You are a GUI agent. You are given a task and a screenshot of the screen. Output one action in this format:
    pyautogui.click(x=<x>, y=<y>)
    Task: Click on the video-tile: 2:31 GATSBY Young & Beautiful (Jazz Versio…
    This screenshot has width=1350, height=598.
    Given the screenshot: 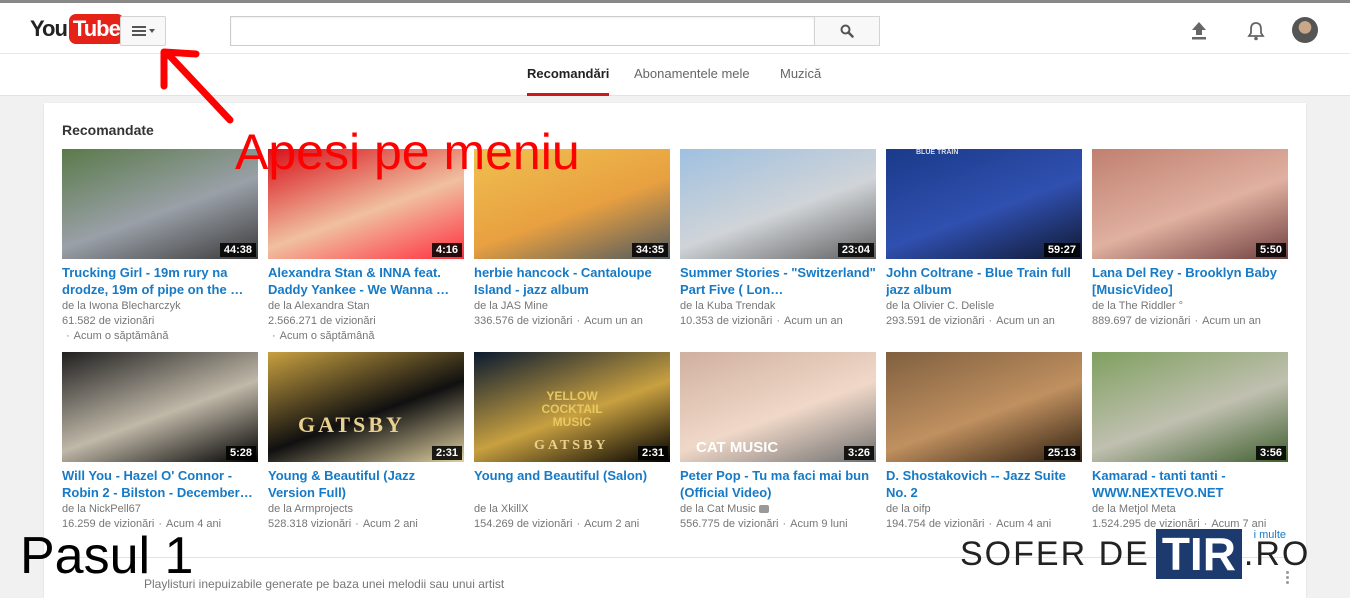 What is the action you would take?
    pyautogui.click(x=366, y=442)
    